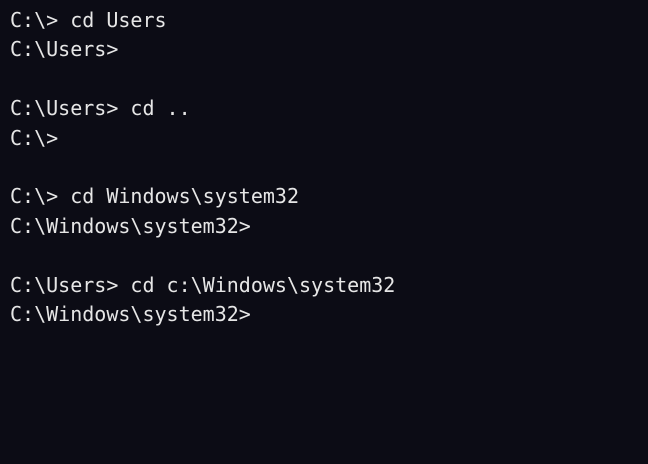  Describe the element at coordinates (64, 49) in the screenshot. I see `prompt-line: C:\Users>` at that location.